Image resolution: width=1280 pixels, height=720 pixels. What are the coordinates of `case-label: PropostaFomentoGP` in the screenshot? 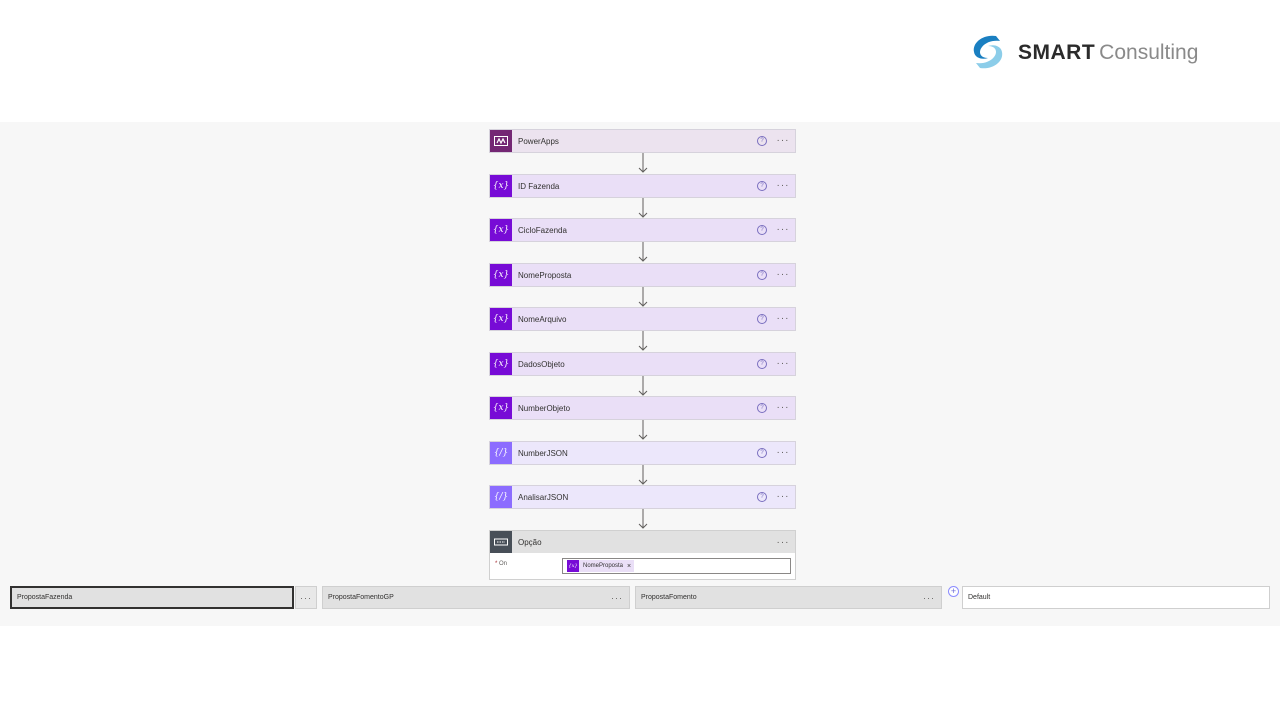 It's located at (361, 597).